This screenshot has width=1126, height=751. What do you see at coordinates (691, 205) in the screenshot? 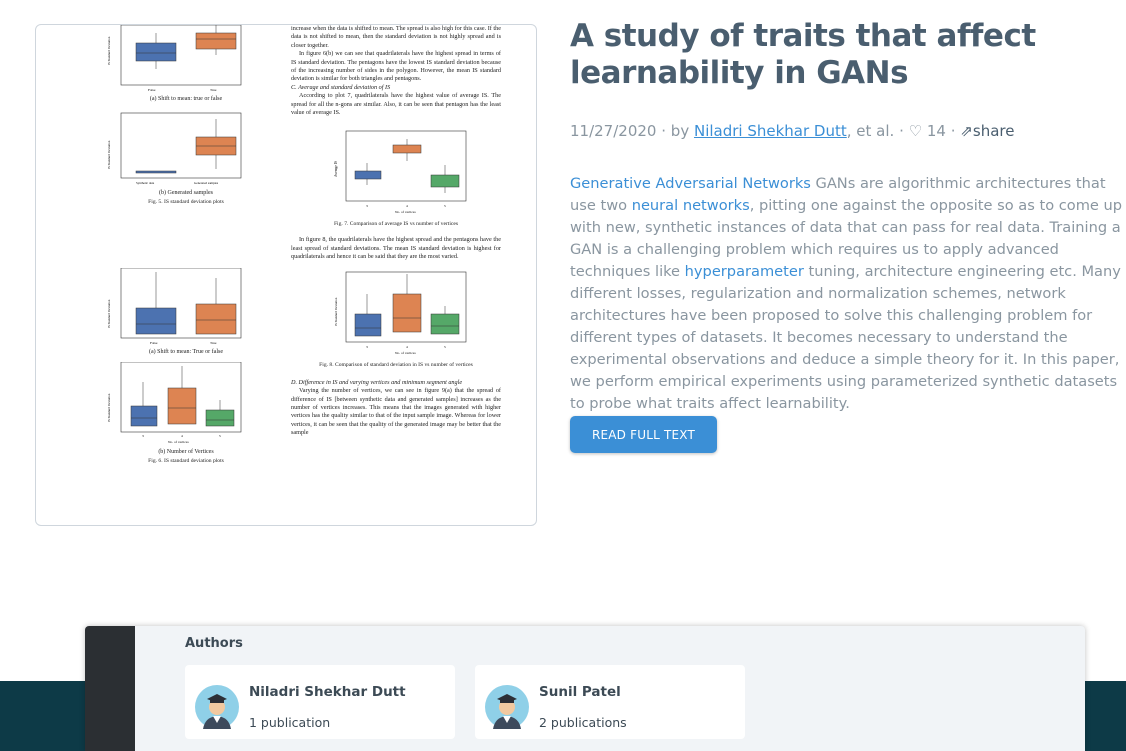
I see `neural-networks-link: neural networks` at bounding box center [691, 205].